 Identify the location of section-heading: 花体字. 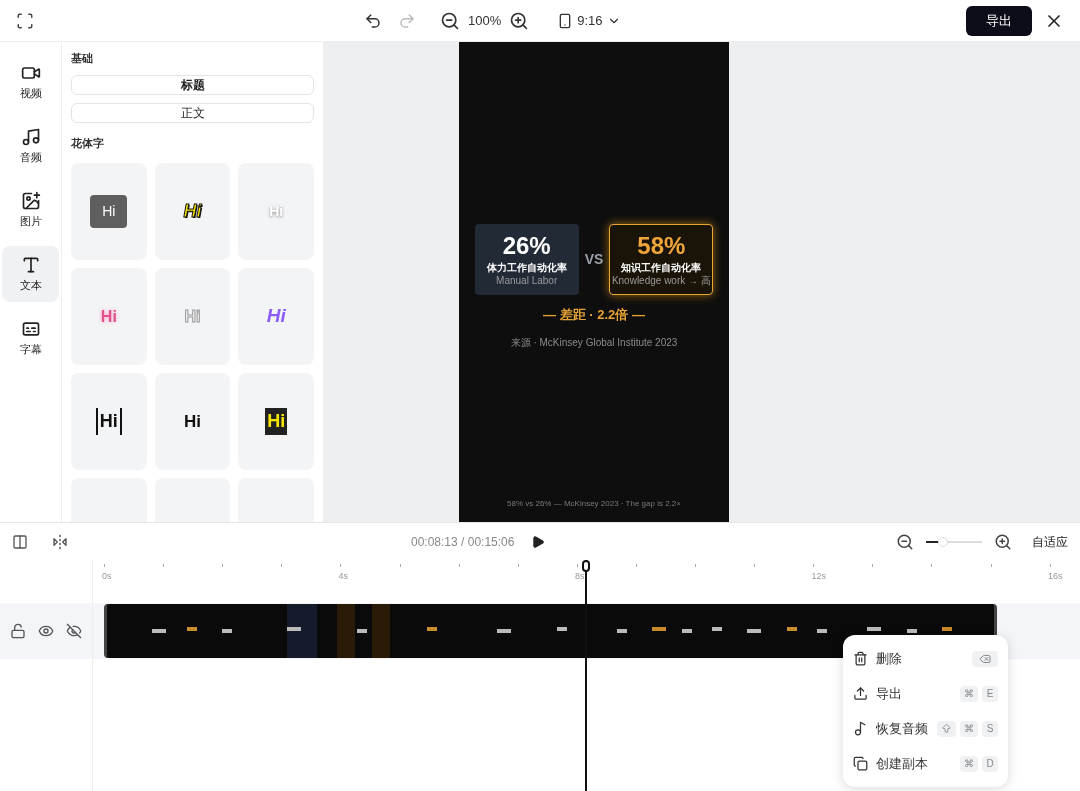
(88, 143).